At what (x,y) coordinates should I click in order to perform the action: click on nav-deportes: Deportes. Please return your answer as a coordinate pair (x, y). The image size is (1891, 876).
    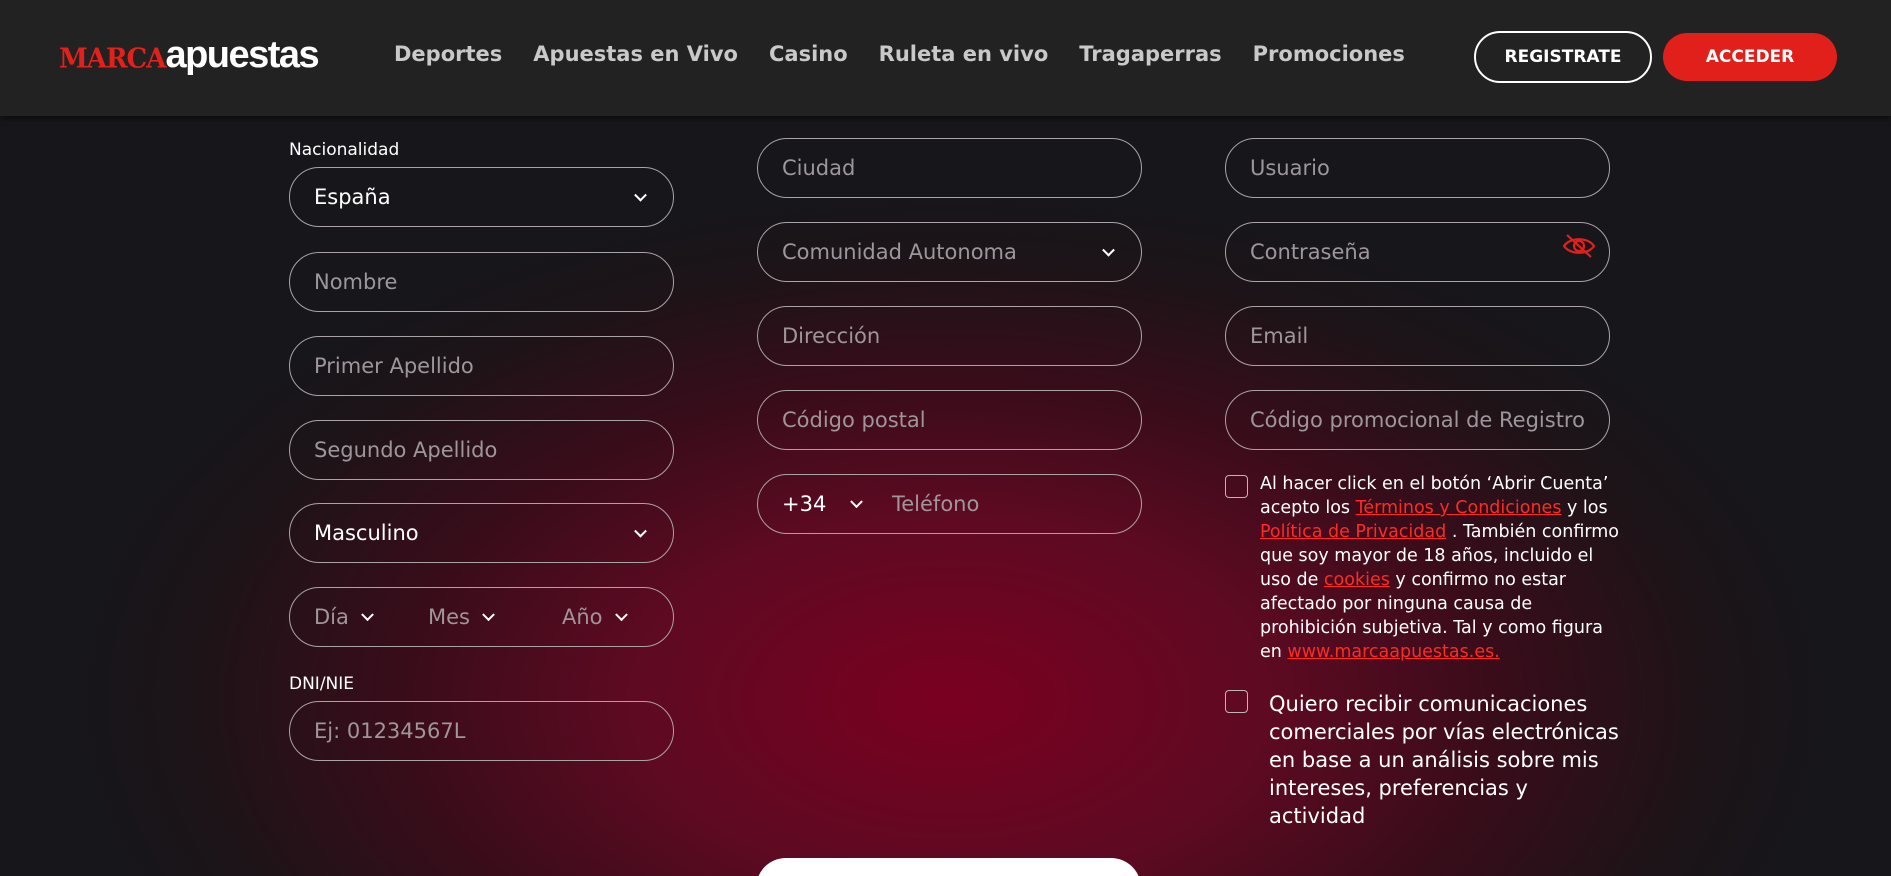
    Looking at the image, I should click on (448, 54).